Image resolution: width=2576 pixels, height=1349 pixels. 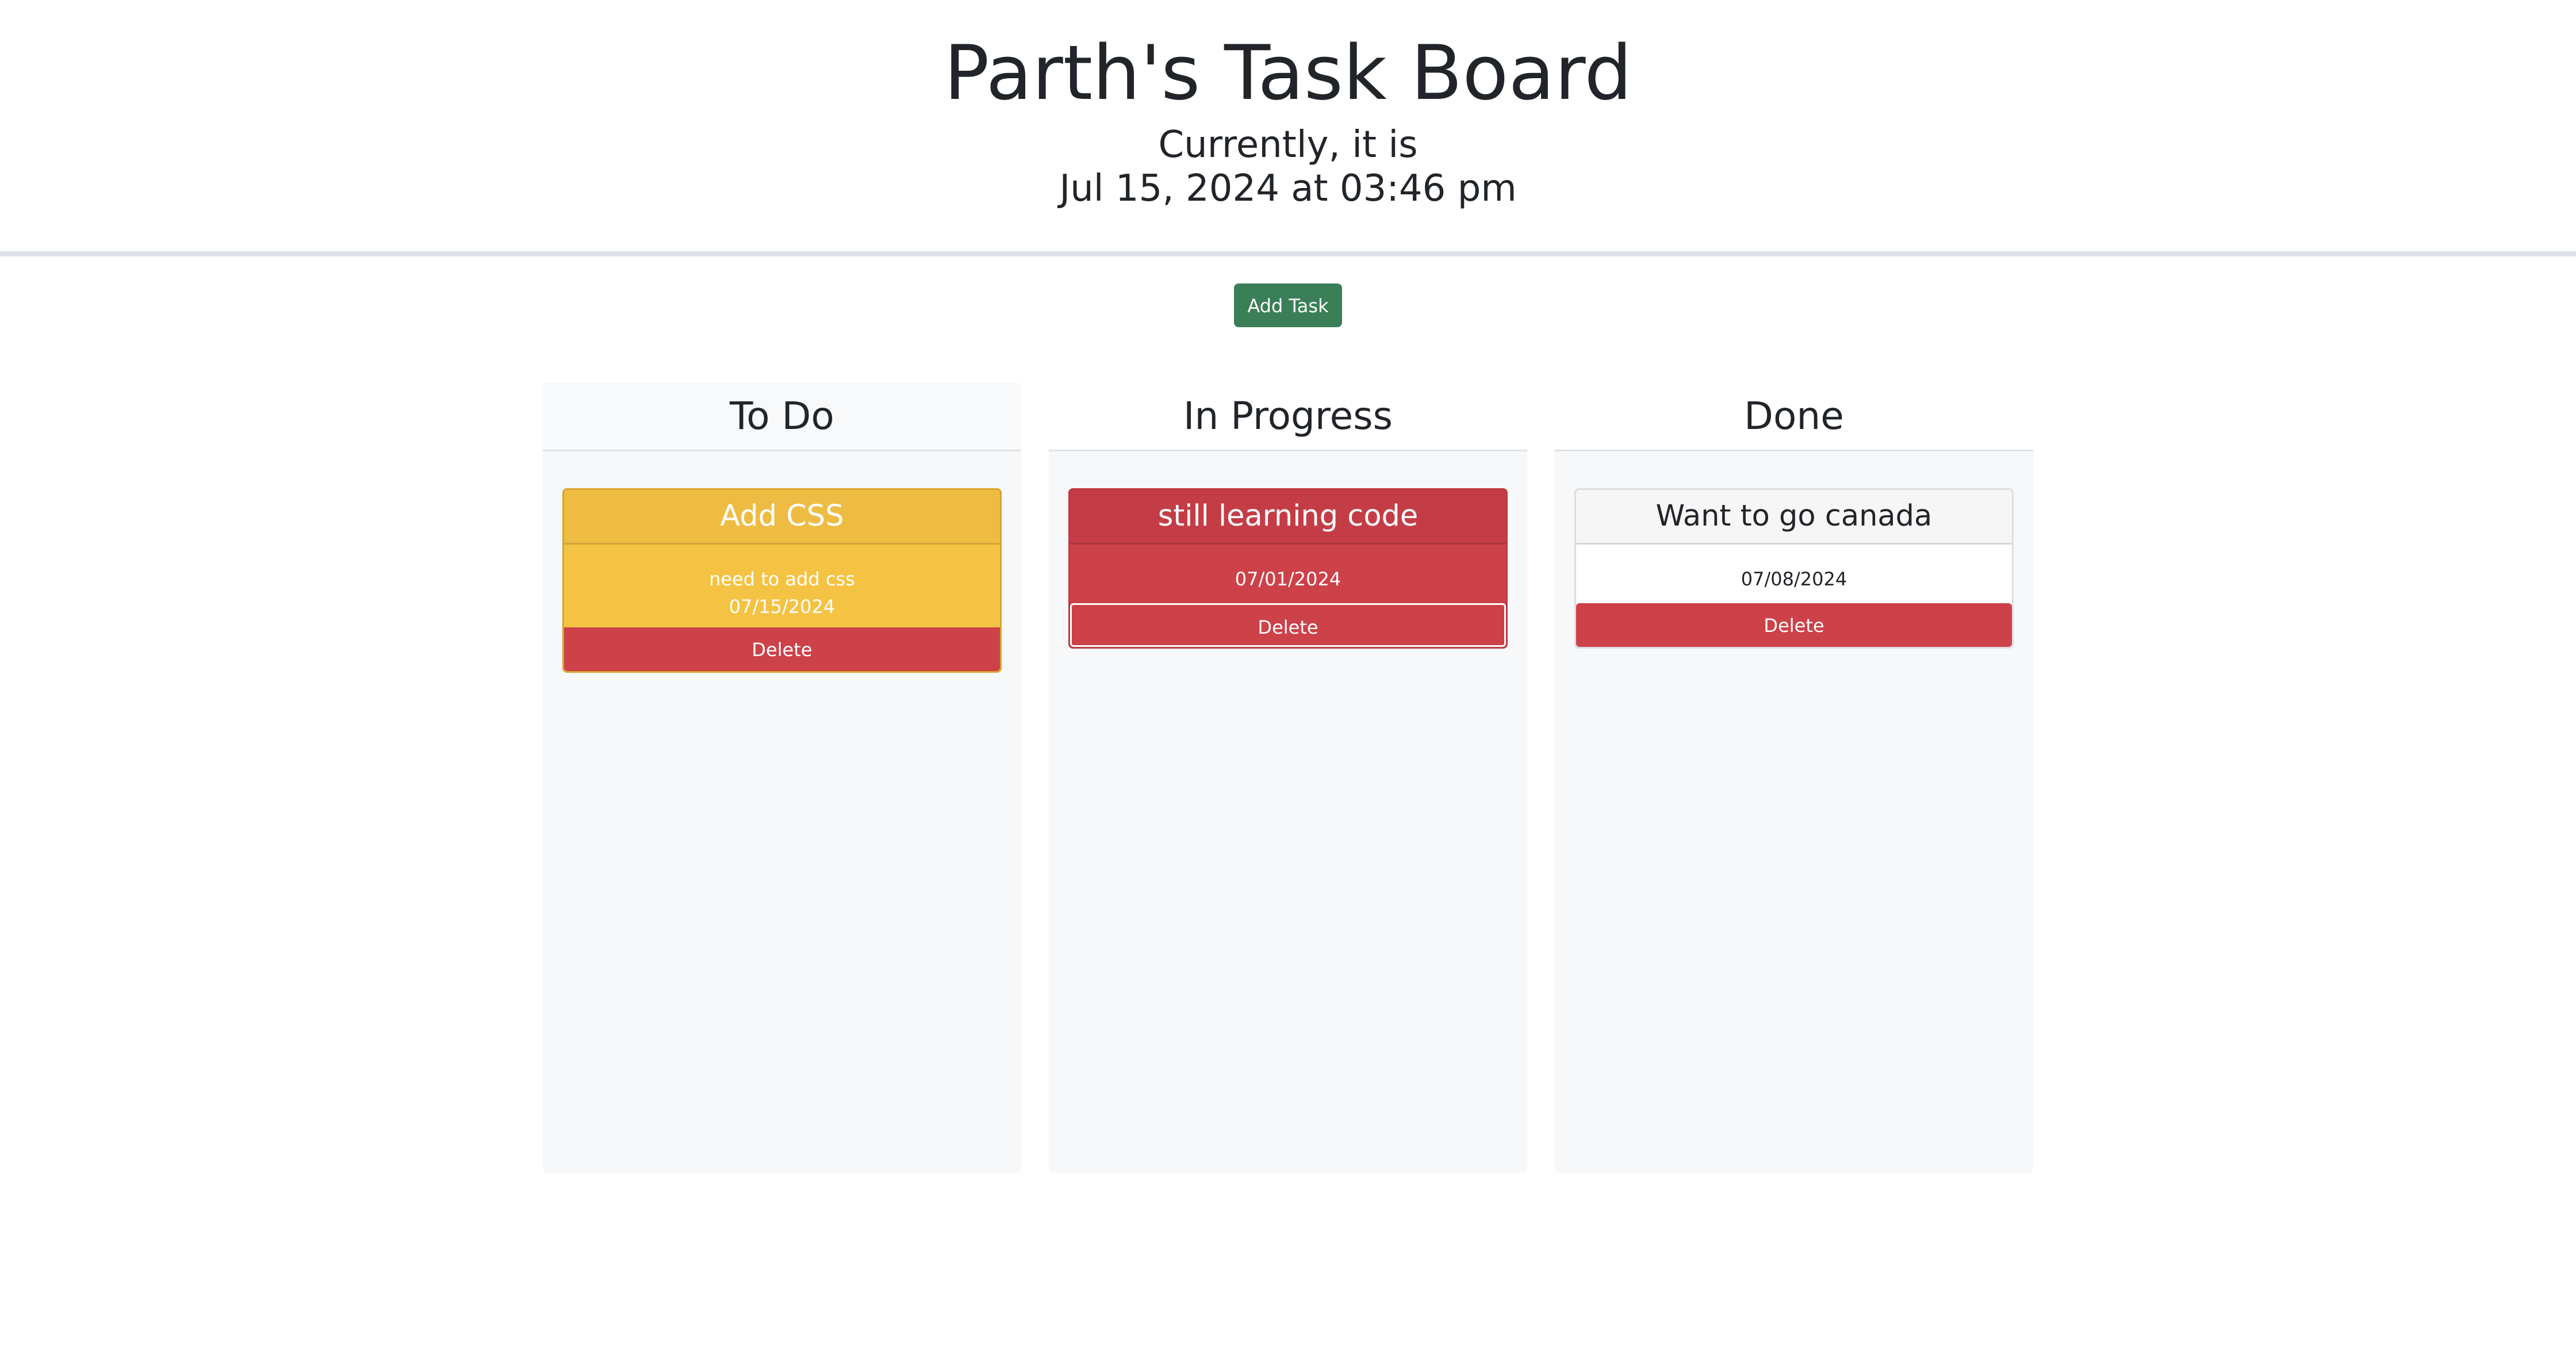 I want to click on page-title: Parth's Task Board, so click(x=1288, y=73).